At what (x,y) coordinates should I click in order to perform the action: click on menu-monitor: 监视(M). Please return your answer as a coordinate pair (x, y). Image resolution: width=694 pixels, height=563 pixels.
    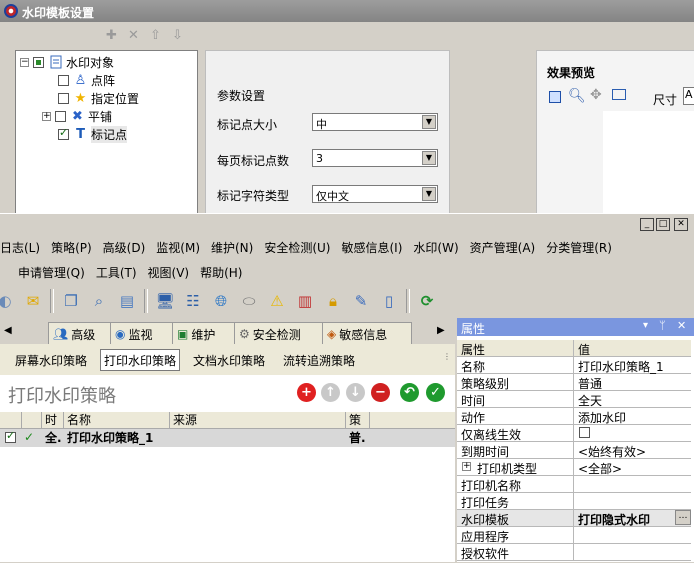
    Looking at the image, I should click on (178, 247).